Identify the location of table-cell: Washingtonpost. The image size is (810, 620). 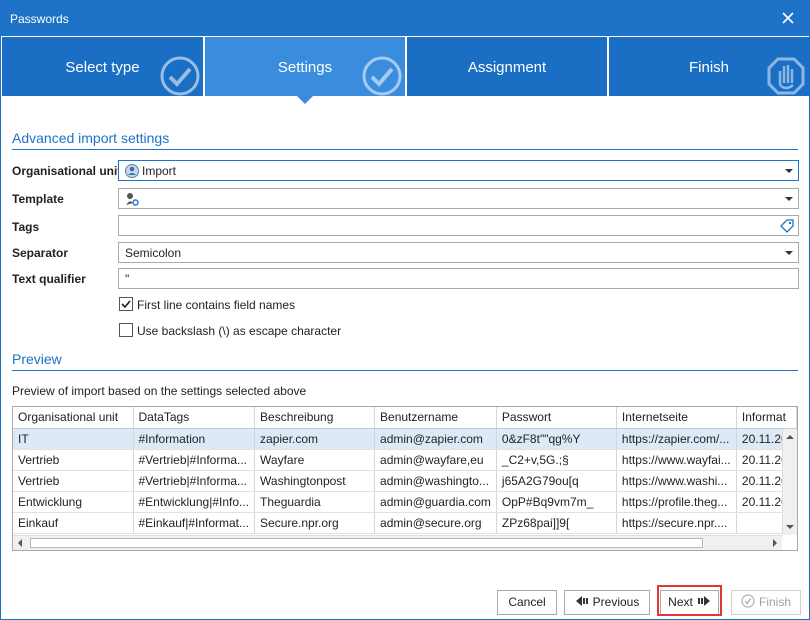
(315, 481).